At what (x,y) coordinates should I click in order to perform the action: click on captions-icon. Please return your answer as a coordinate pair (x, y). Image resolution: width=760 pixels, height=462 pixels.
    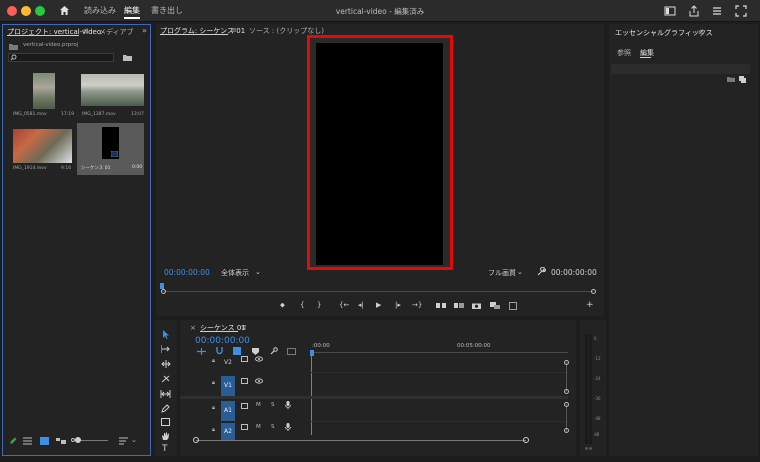
    Looking at the image, I should click on (291, 351).